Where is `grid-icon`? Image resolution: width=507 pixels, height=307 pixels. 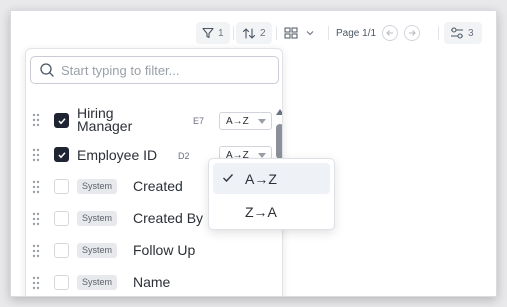
grid-icon is located at coordinates (291, 33).